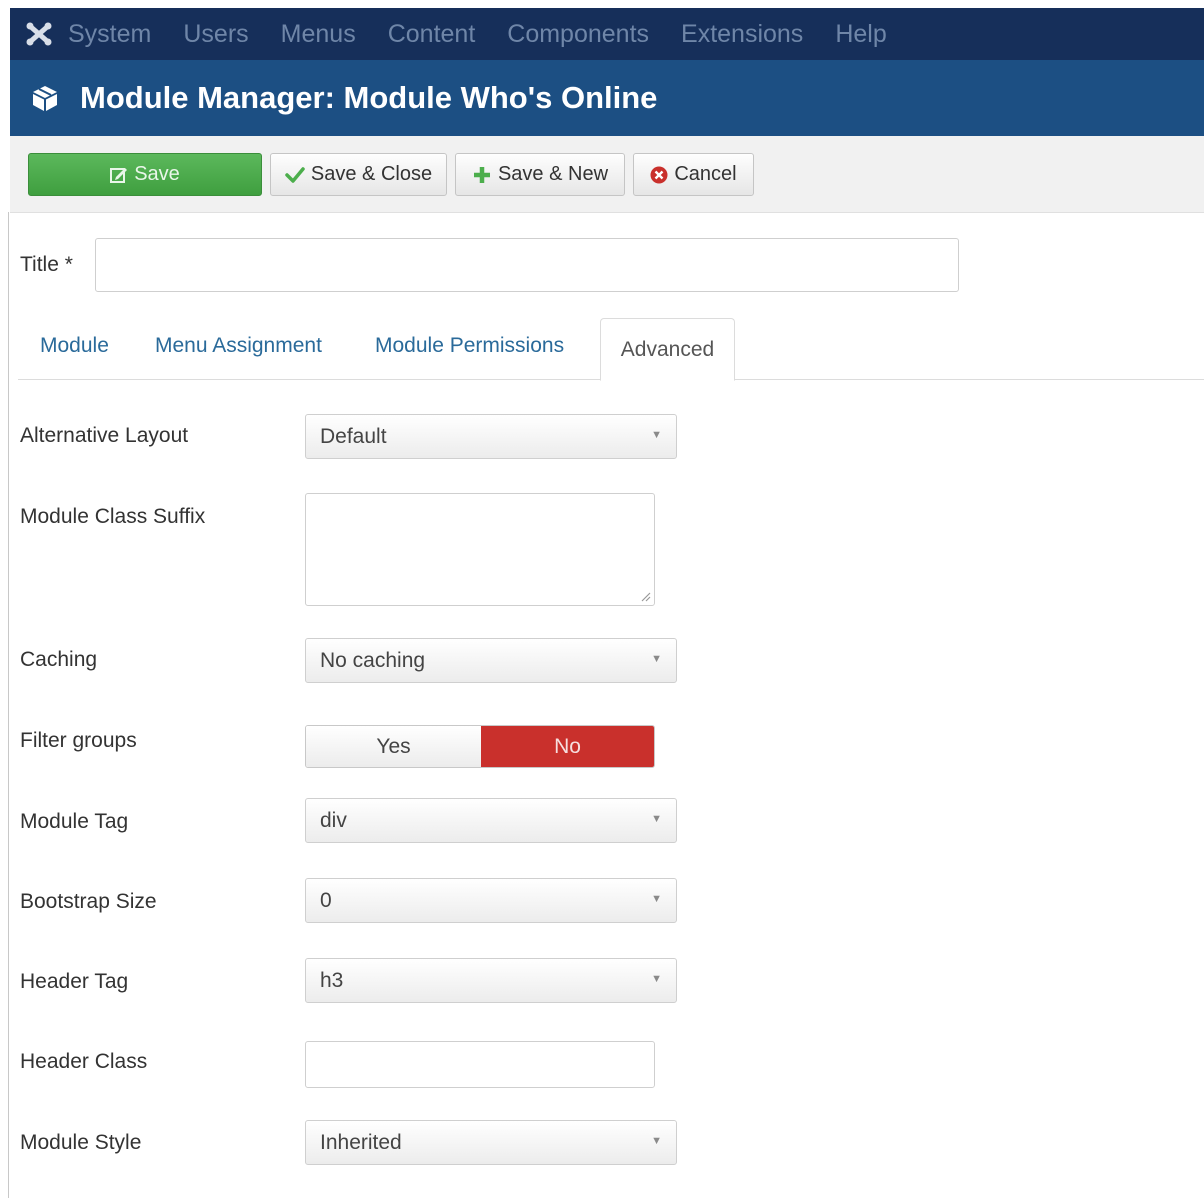  Describe the element at coordinates (39, 34) in the screenshot. I see `joomla-logo-icon` at that location.